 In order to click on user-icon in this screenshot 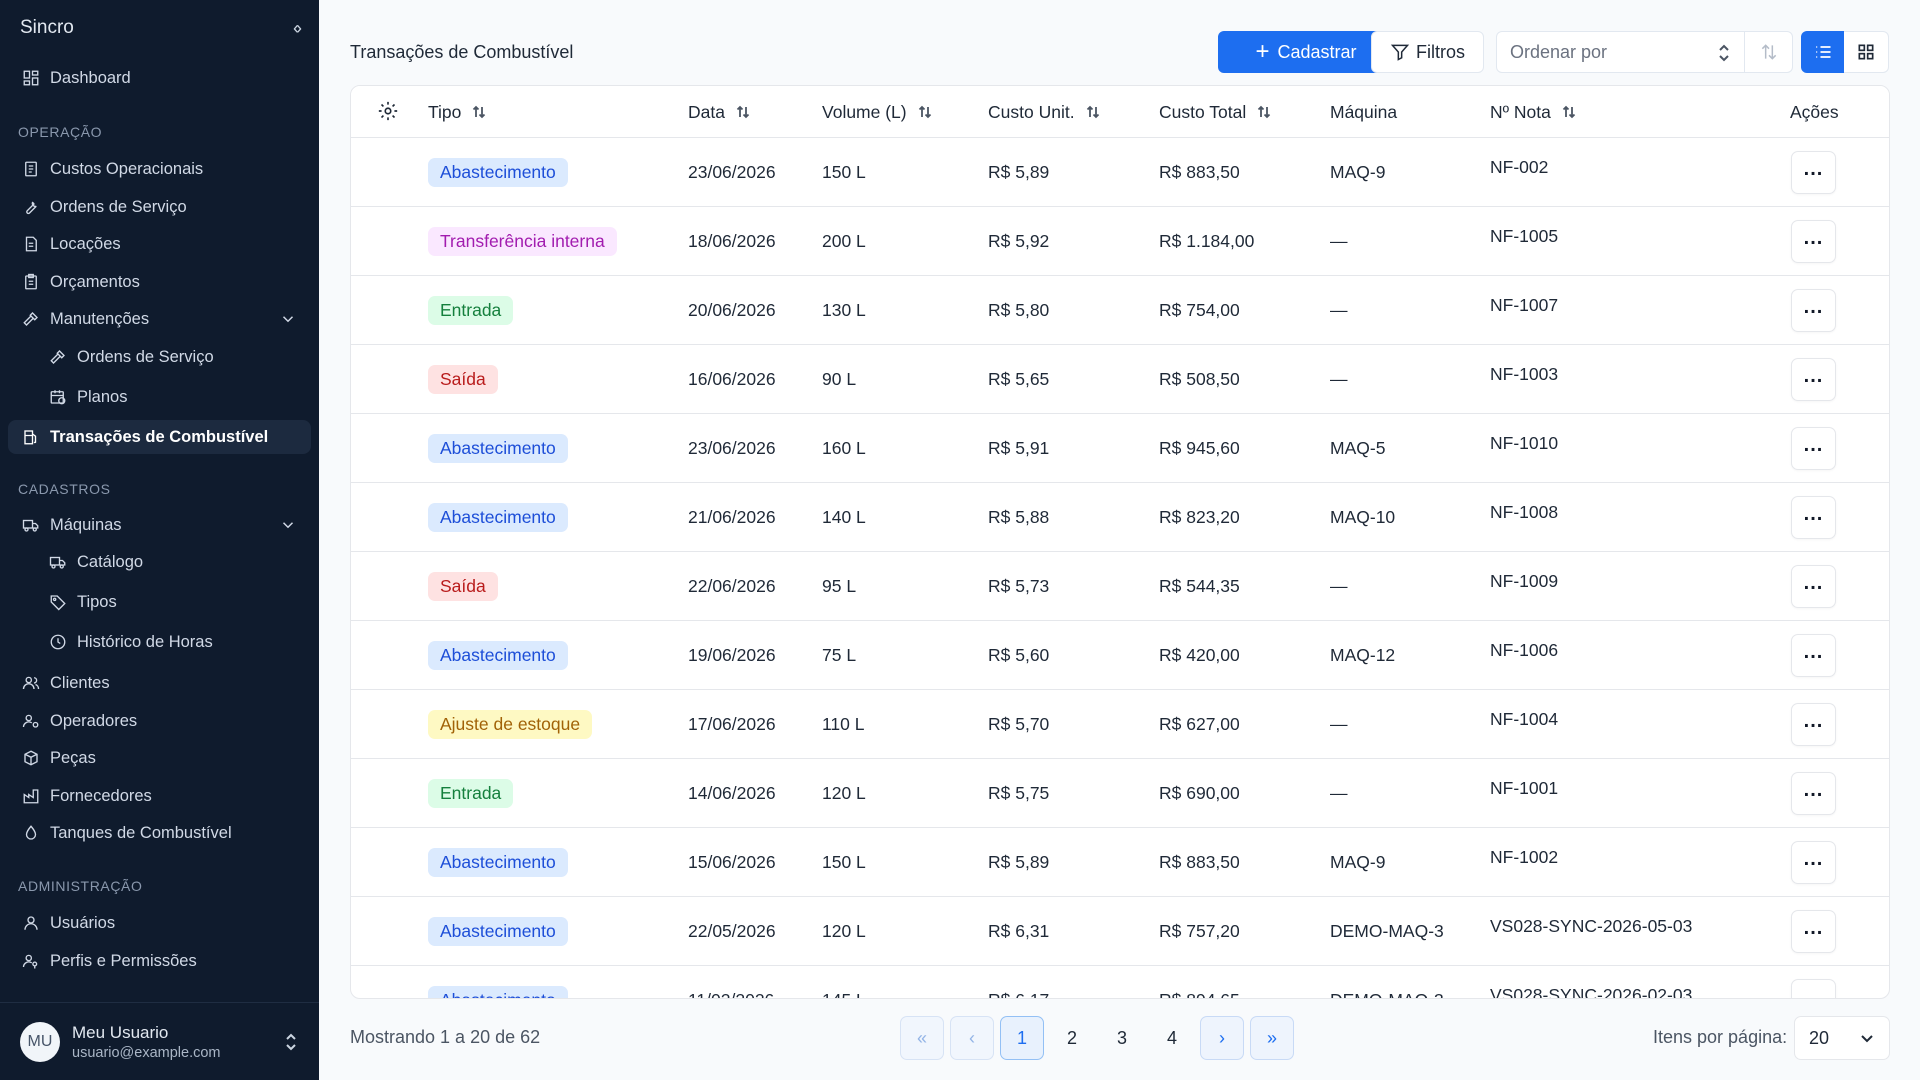, I will do `click(31, 923)`.